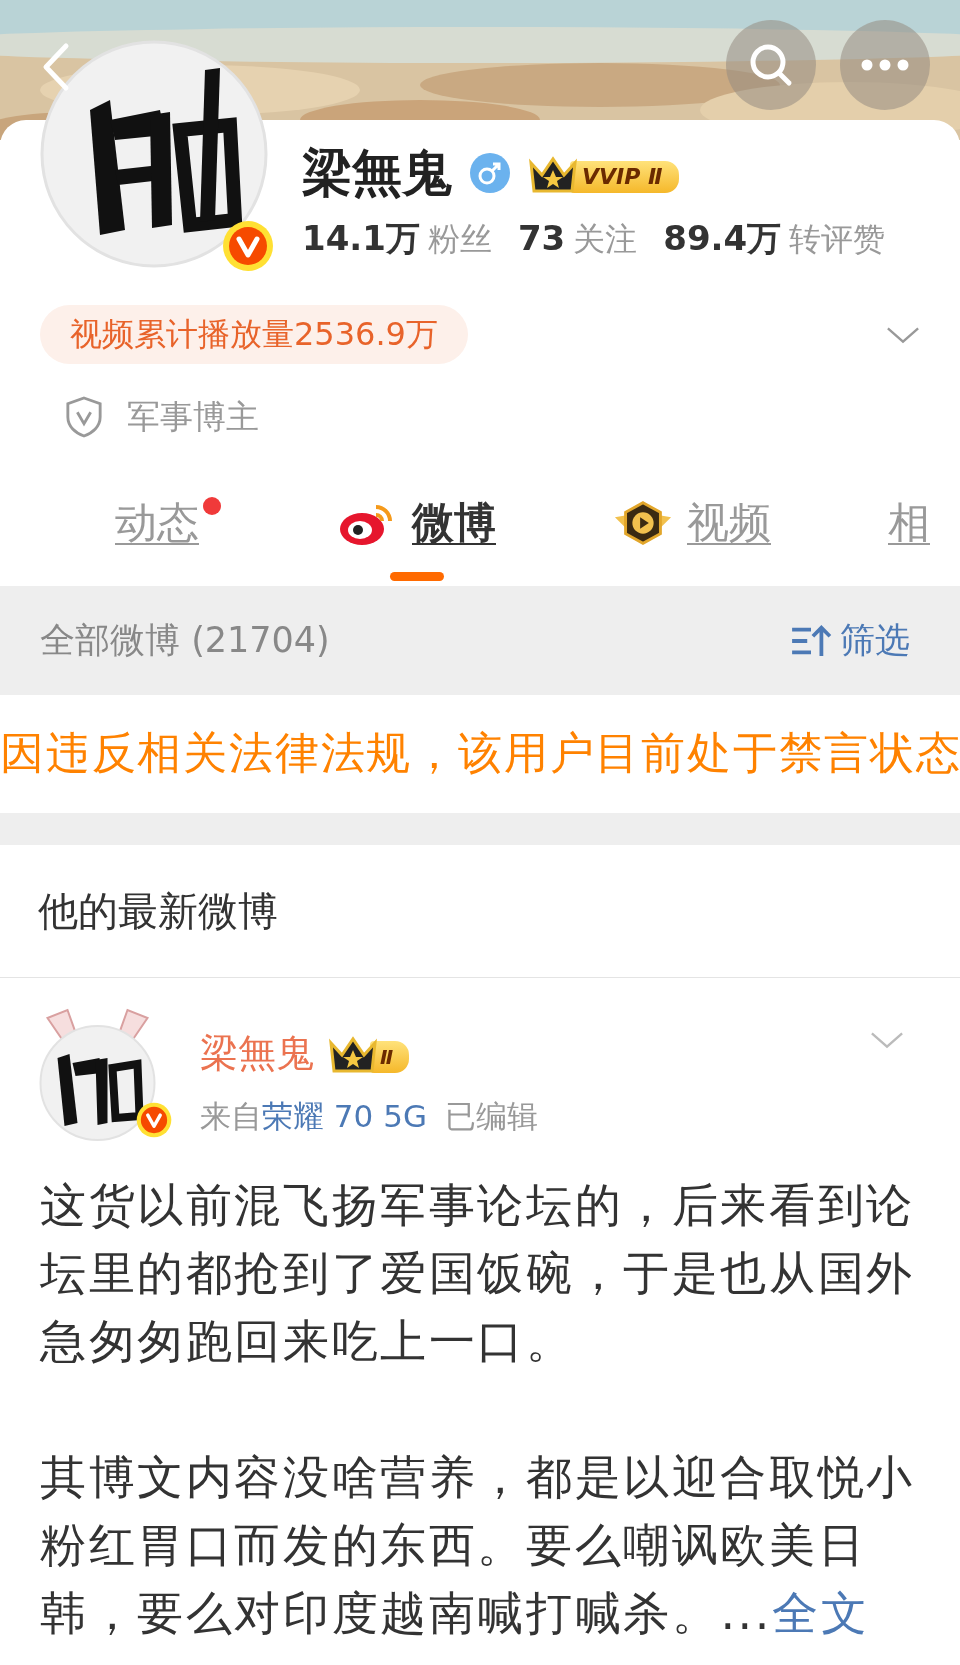 This screenshot has height=1665, width=960. I want to click on post-text: 这货以前混飞扬军事论坛的，后来看到论坛里的都抢到了爱国饭碗，于是也从国外急匆匆跑回来吃上一口。, so click(478, 1273).